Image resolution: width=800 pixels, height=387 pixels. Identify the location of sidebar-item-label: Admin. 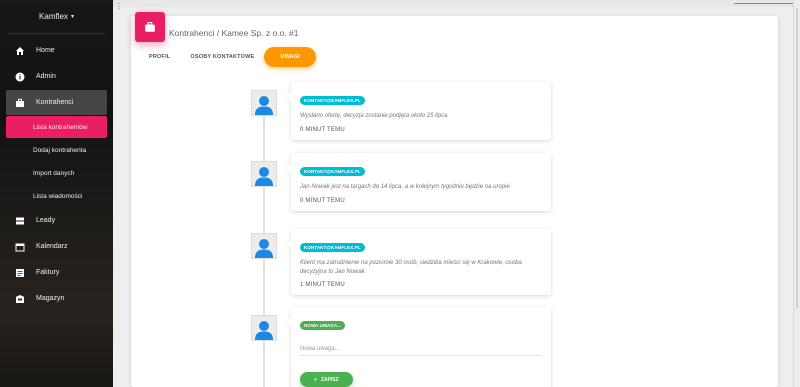
(46, 76).